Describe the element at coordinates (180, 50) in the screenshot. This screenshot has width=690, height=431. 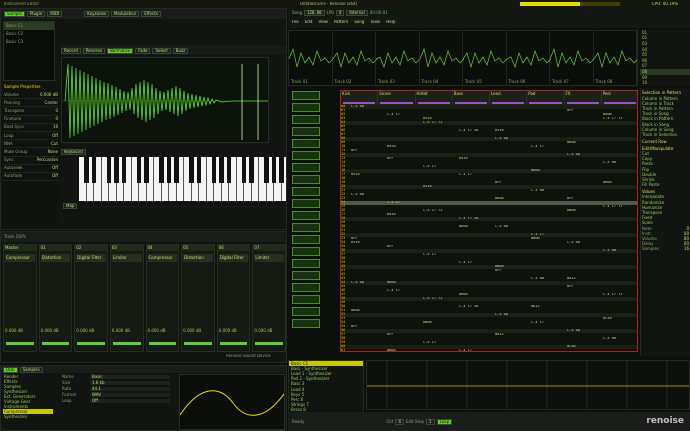
I see `buzz-button: Buzz` at that location.